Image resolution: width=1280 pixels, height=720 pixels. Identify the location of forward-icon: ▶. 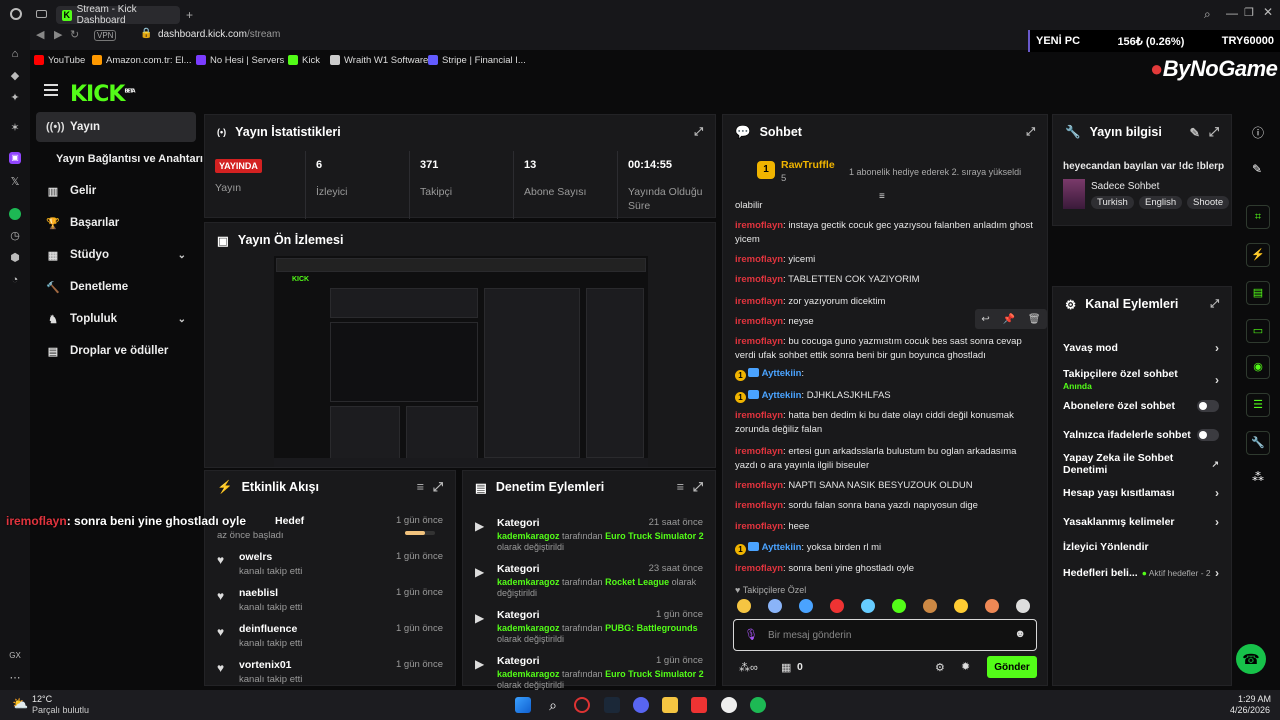
(58, 34).